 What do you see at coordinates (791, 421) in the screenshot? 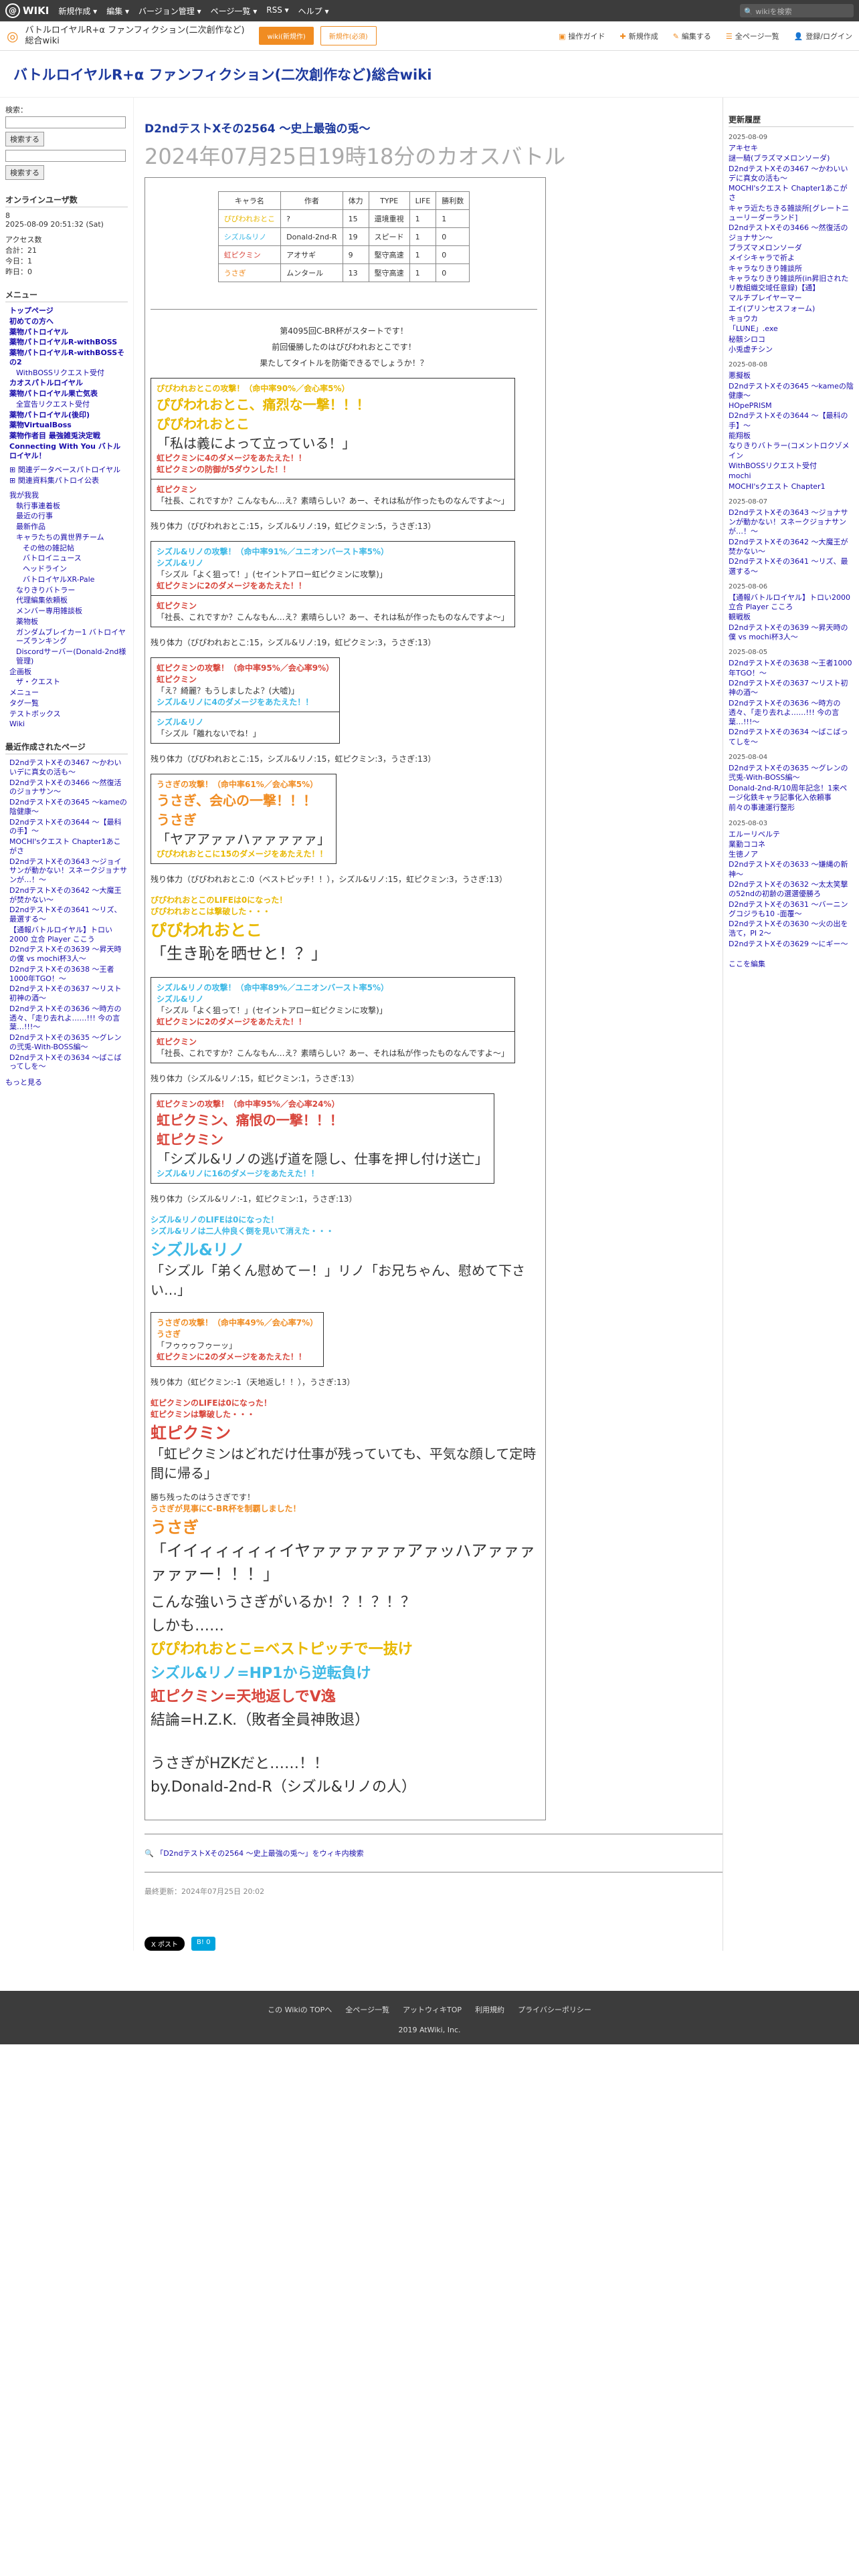
I see `history-item: D2ndテストXその3644 〜【最科の手】〜` at bounding box center [791, 421].